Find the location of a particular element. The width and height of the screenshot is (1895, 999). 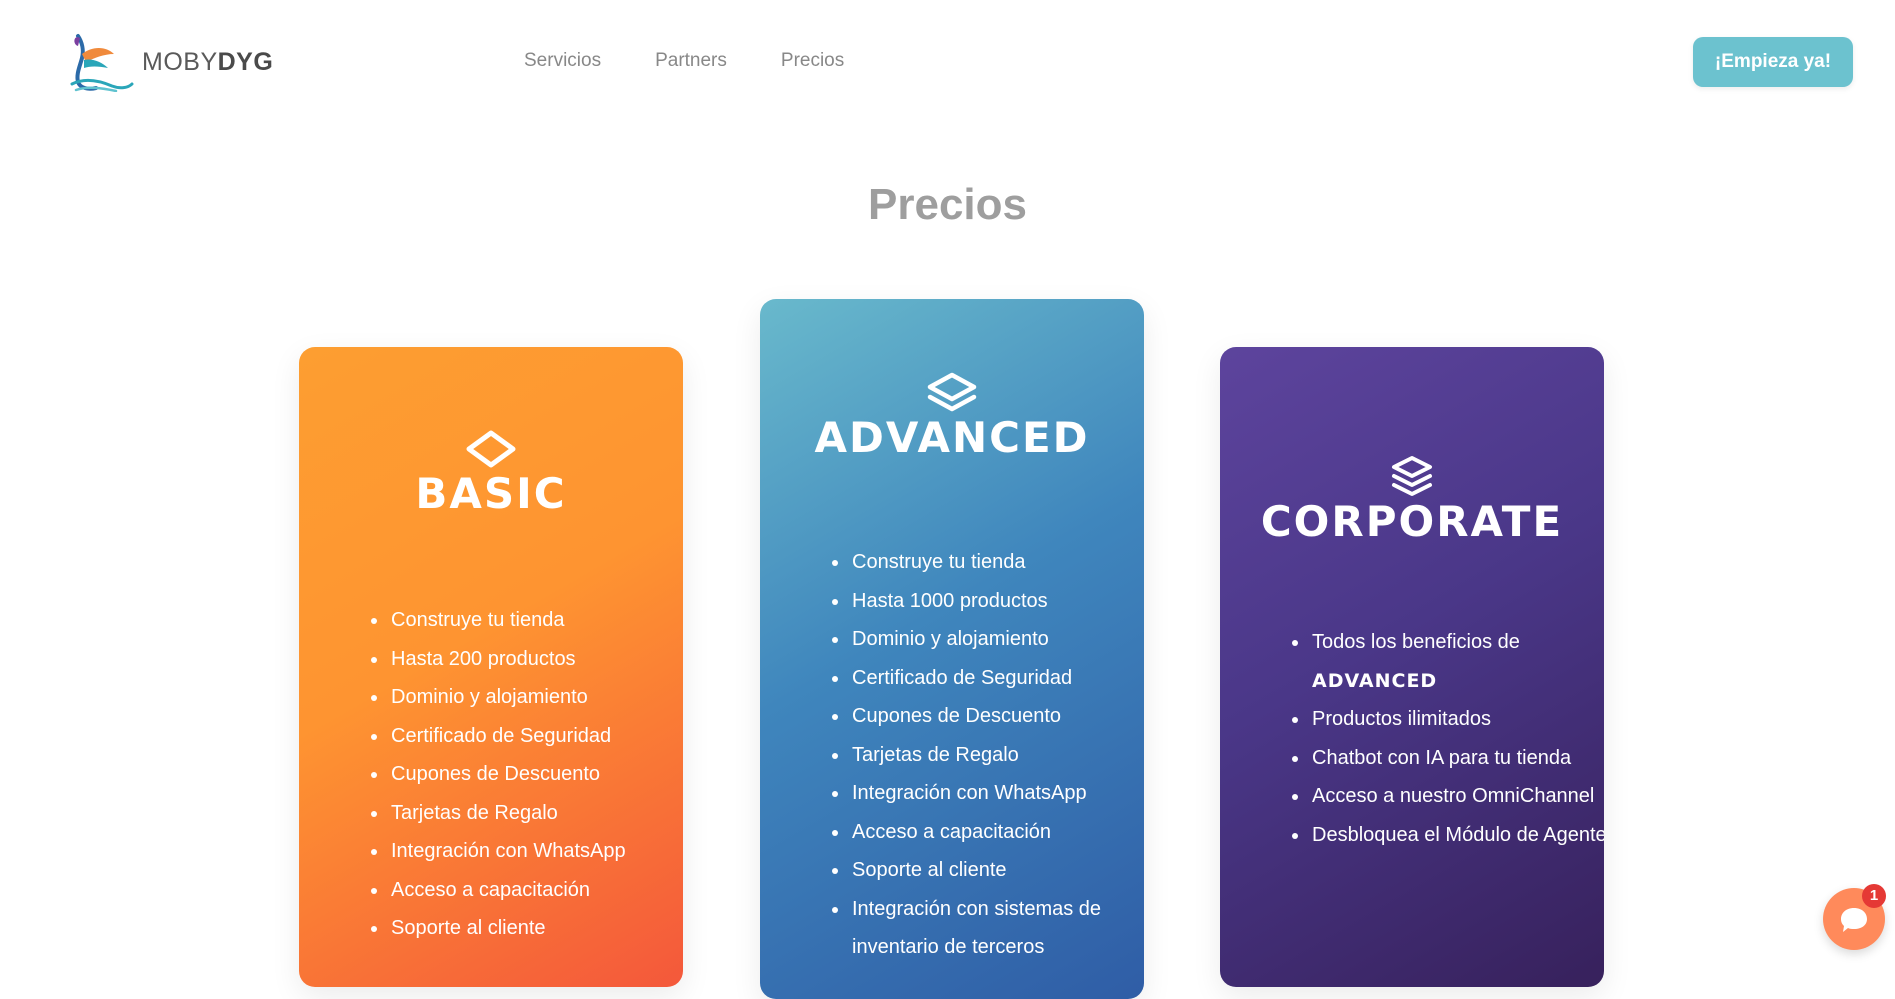

plan-header: CORPORATE is located at coordinates (1412, 499).